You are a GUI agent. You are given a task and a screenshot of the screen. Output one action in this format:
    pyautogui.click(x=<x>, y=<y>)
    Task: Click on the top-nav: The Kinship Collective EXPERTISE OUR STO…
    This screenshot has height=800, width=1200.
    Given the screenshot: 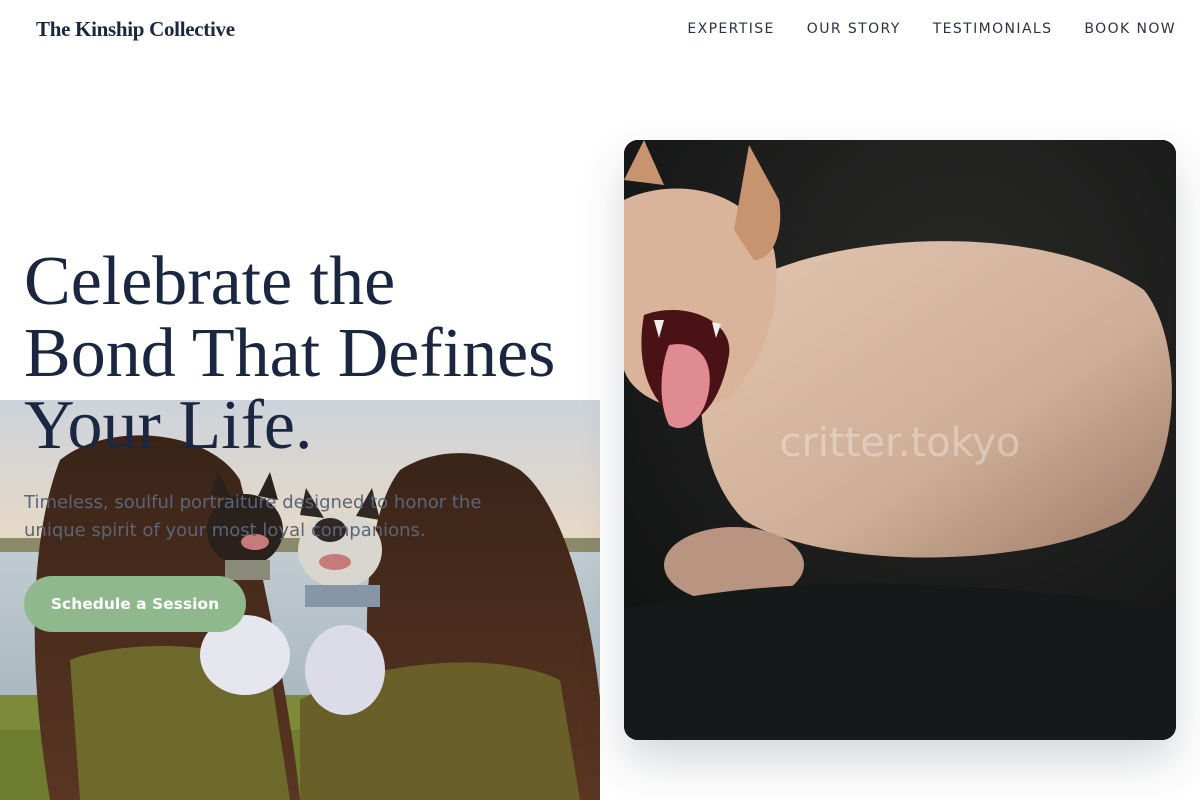 What is the action you would take?
    pyautogui.click(x=600, y=30)
    